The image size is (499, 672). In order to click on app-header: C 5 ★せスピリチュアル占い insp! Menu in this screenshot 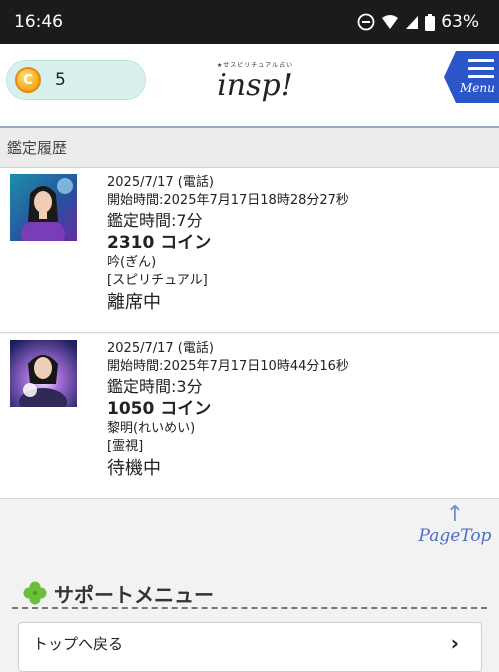, I will do `click(249, 86)`.